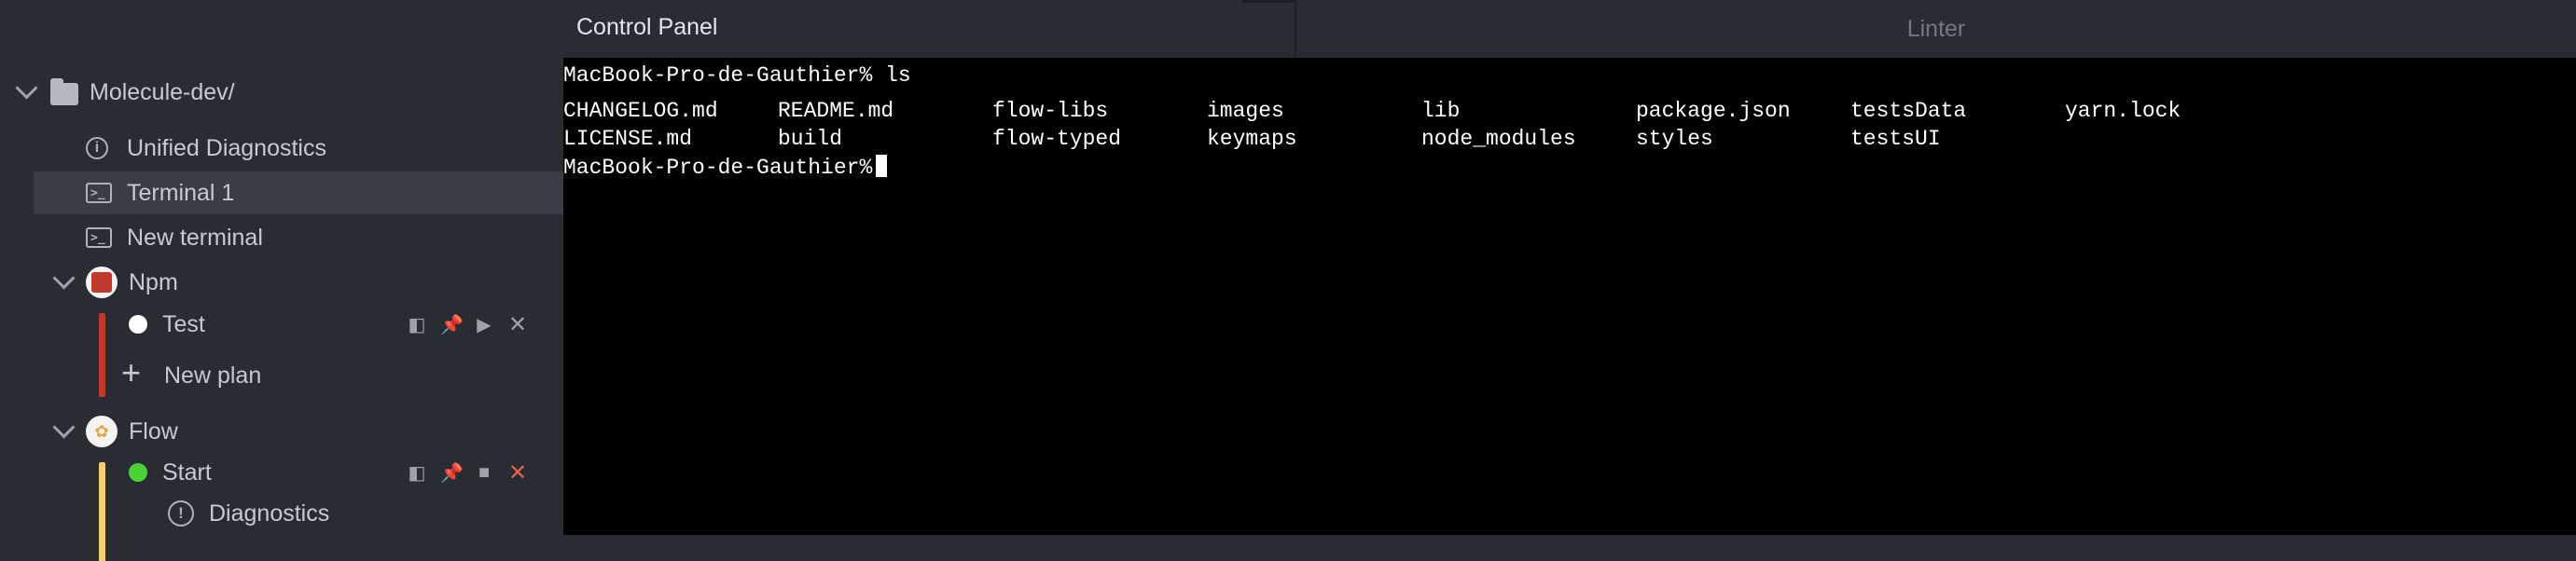  Describe the element at coordinates (213, 375) in the screenshot. I see `new-plan-label: New plan` at that location.